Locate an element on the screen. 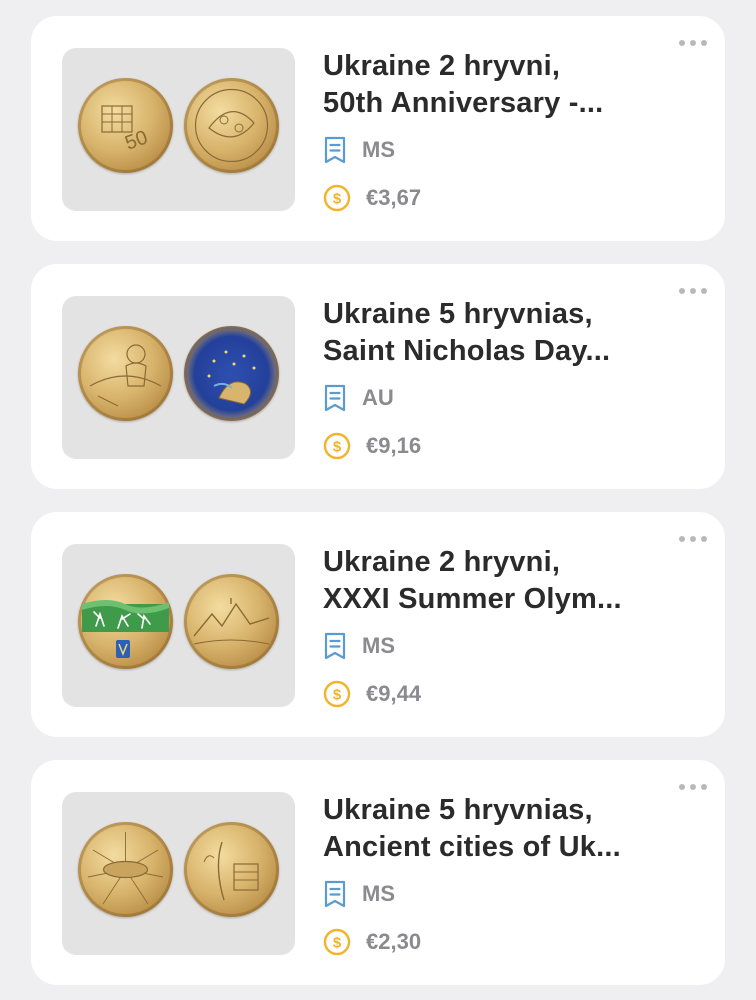  price-label: €2,30 is located at coordinates (394, 941).